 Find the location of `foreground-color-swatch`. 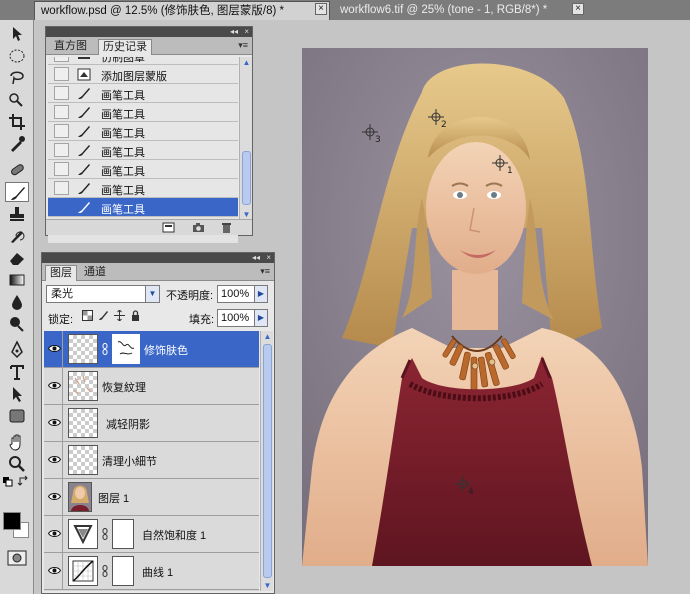

foreground-color-swatch is located at coordinates (12, 521).